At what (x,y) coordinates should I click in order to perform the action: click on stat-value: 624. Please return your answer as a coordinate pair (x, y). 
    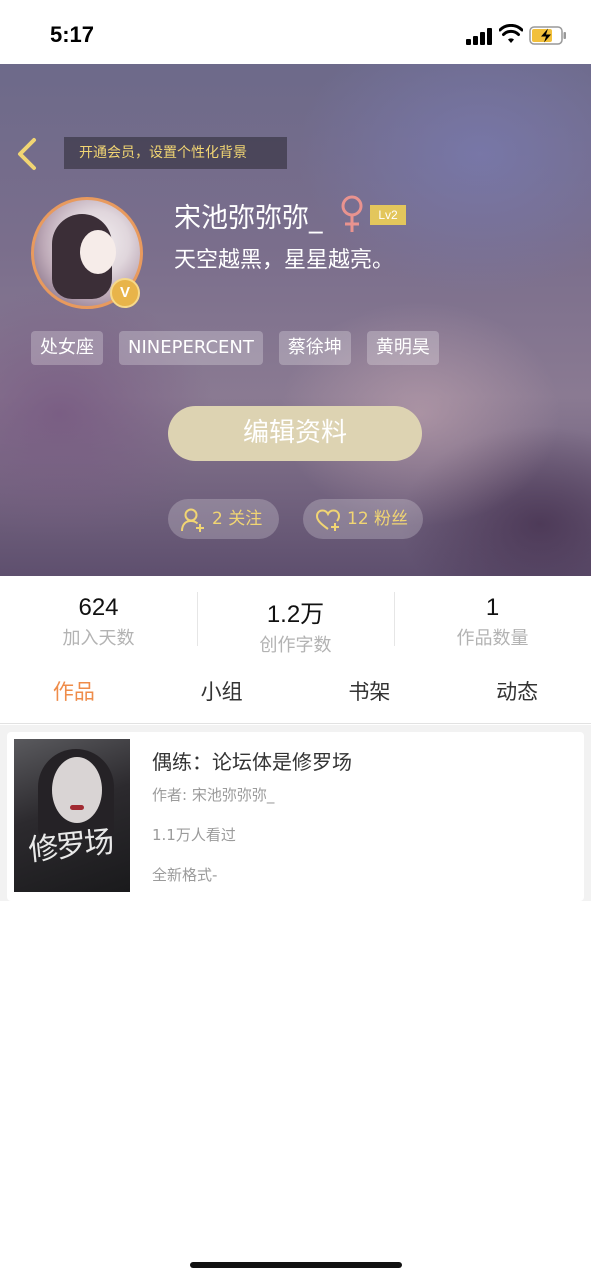
    Looking at the image, I should click on (98, 607).